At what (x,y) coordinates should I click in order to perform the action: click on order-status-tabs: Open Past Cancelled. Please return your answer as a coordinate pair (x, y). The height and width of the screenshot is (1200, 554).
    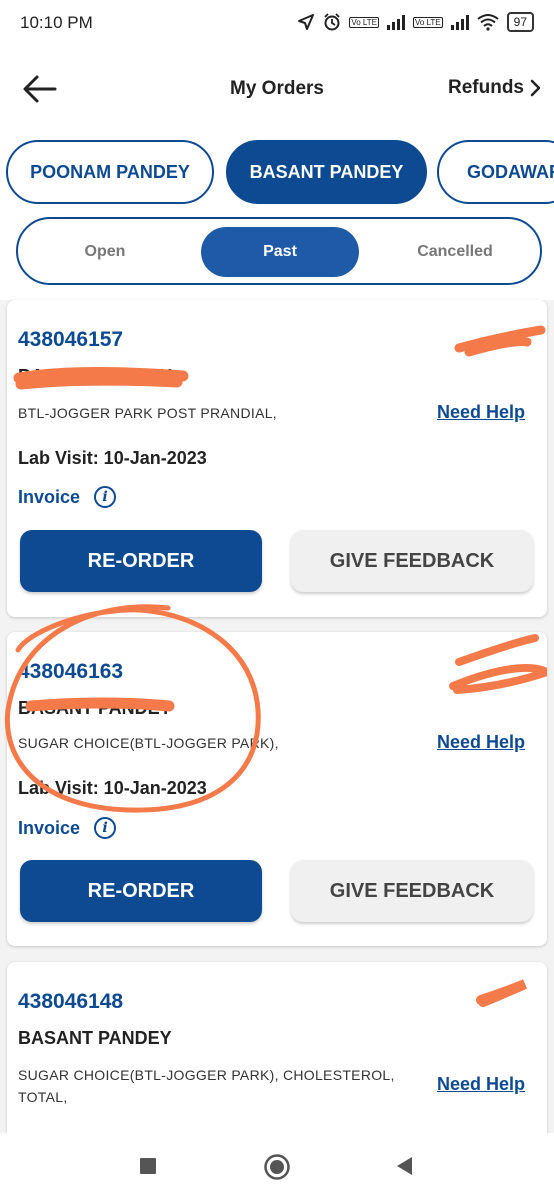
    Looking at the image, I should click on (279, 251).